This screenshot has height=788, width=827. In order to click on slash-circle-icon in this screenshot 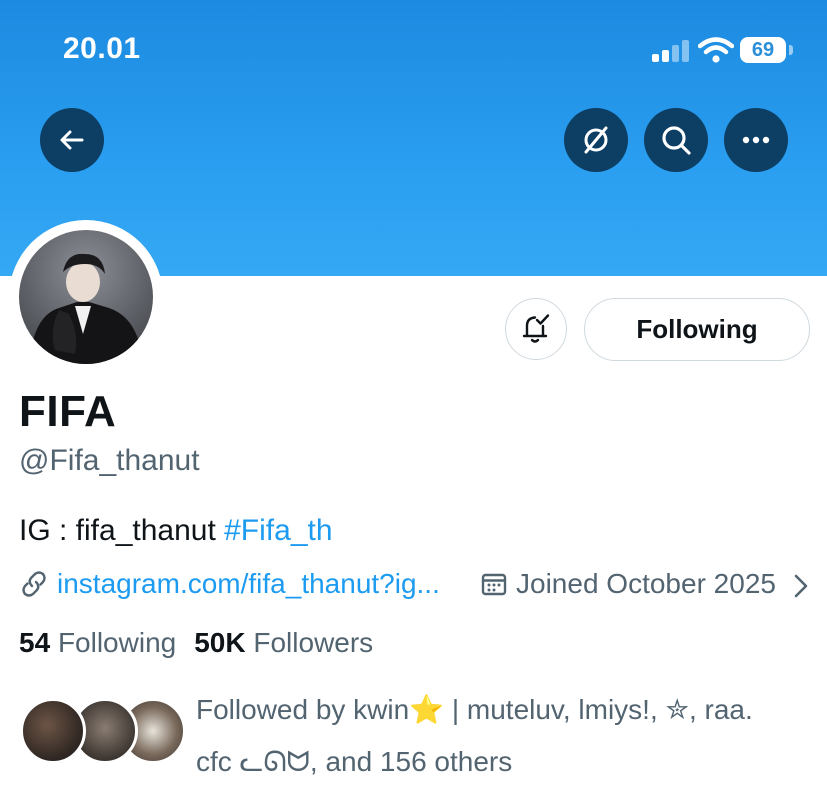, I will do `click(596, 140)`.